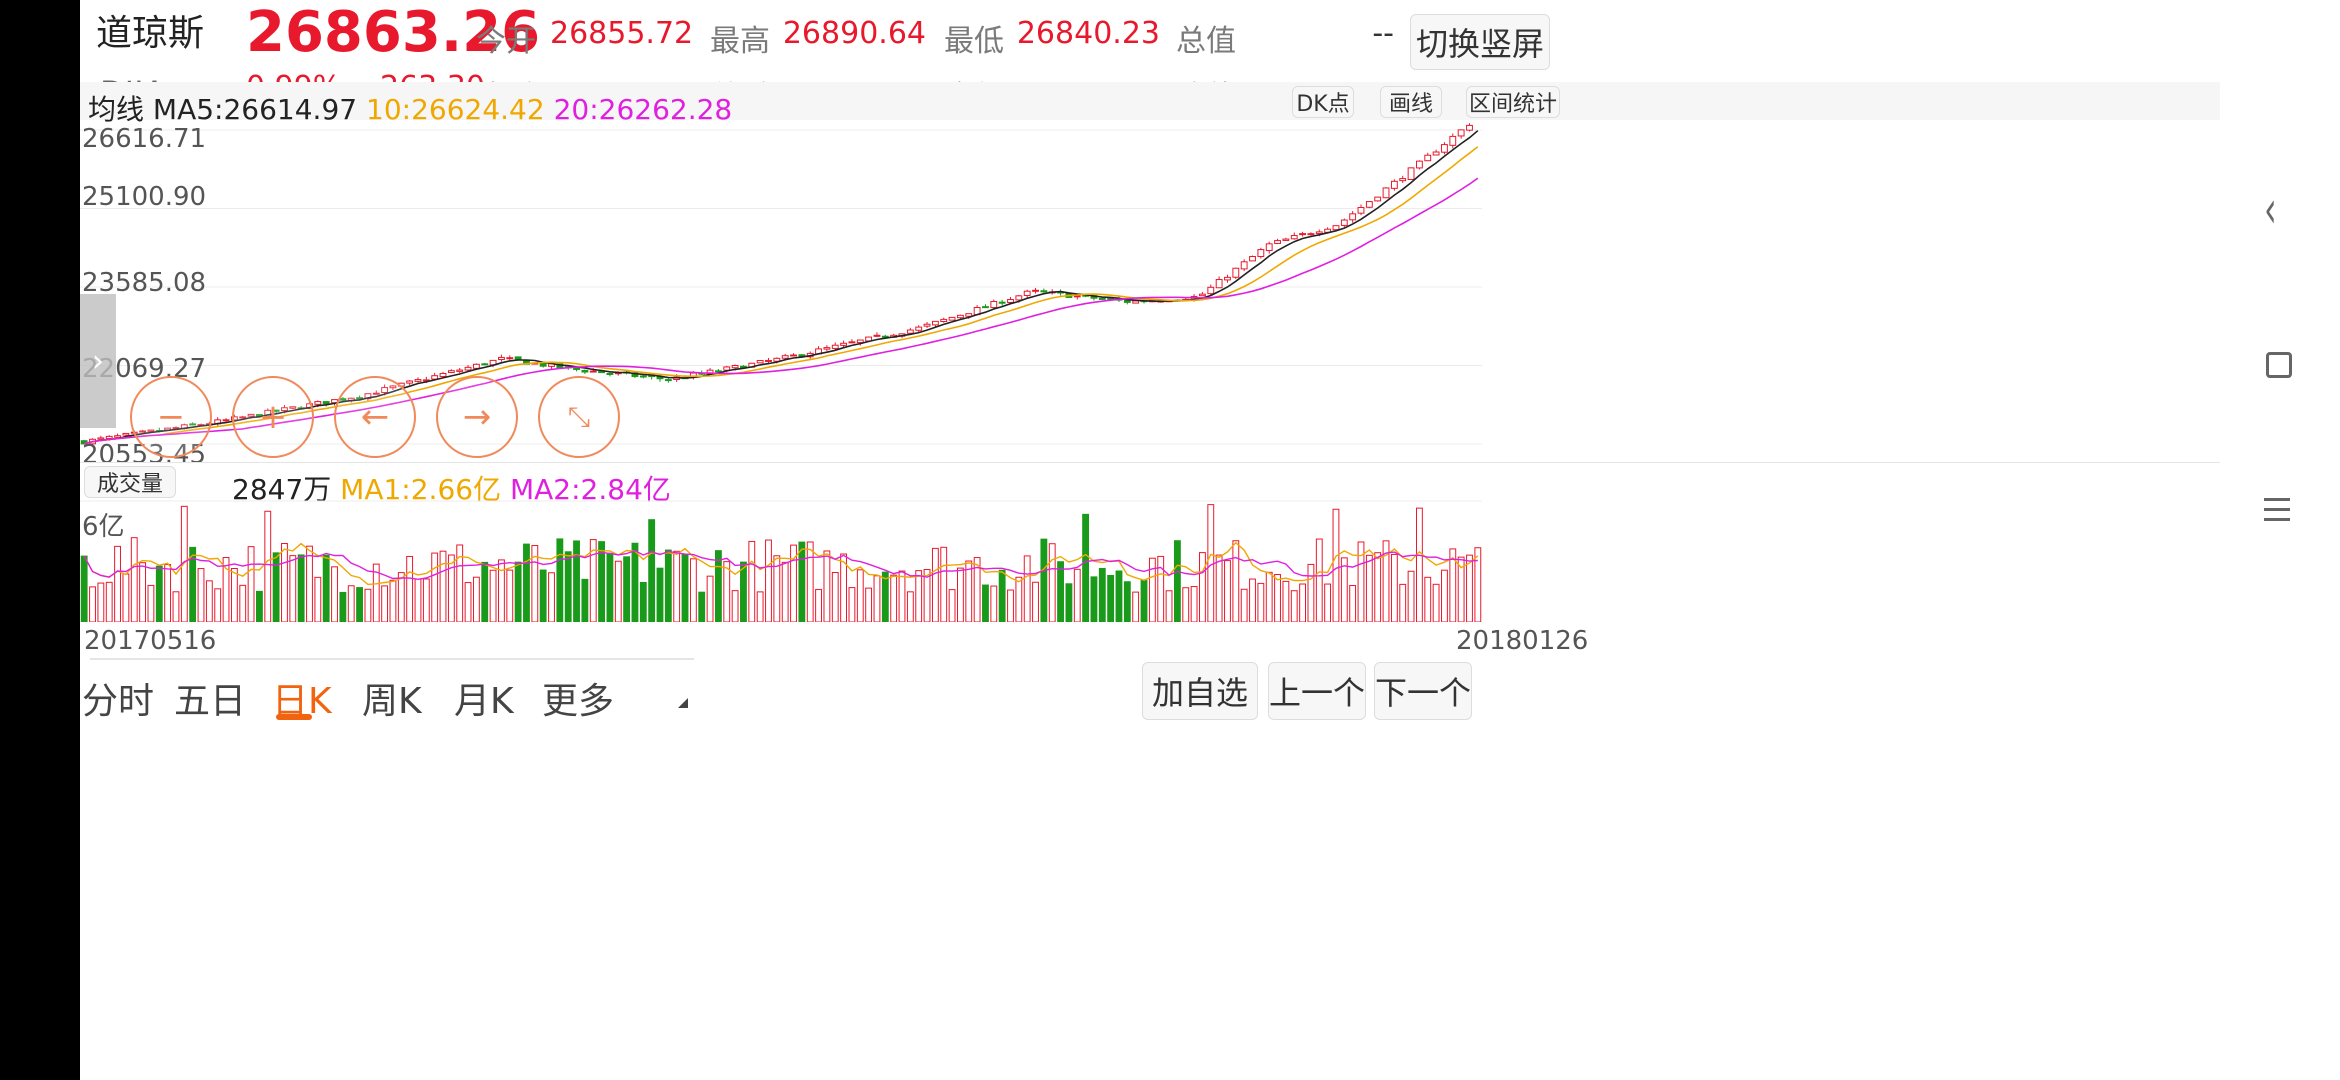 Image resolution: width=2340 pixels, height=1080 pixels. Describe the element at coordinates (118, 698) in the screenshot. I see `tab-intraday: 分时` at that location.